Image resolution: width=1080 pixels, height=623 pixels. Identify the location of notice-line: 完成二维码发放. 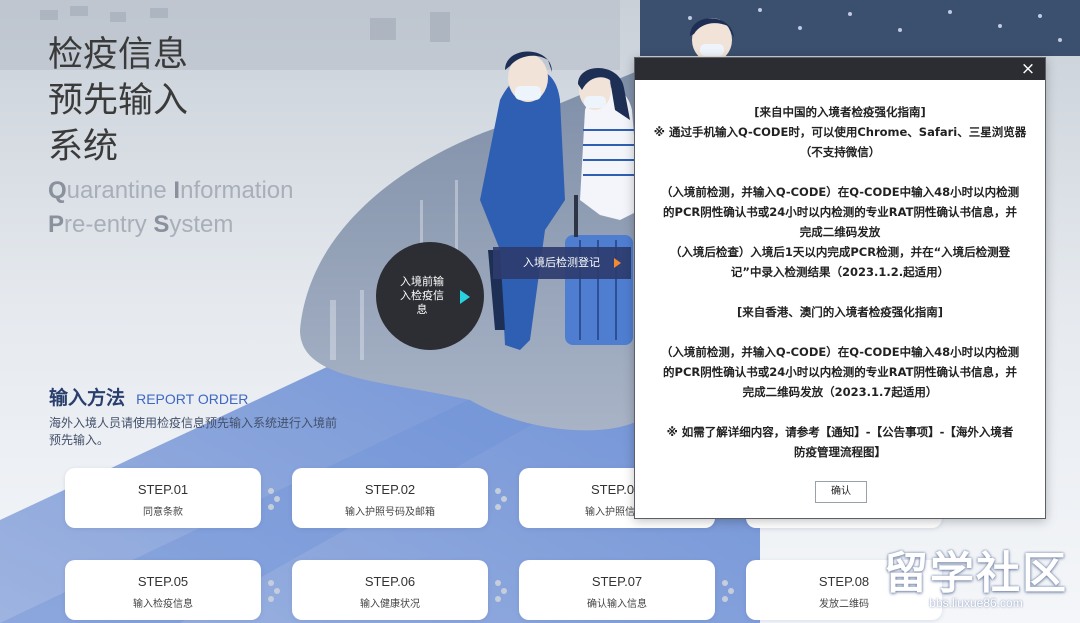
(840, 232).